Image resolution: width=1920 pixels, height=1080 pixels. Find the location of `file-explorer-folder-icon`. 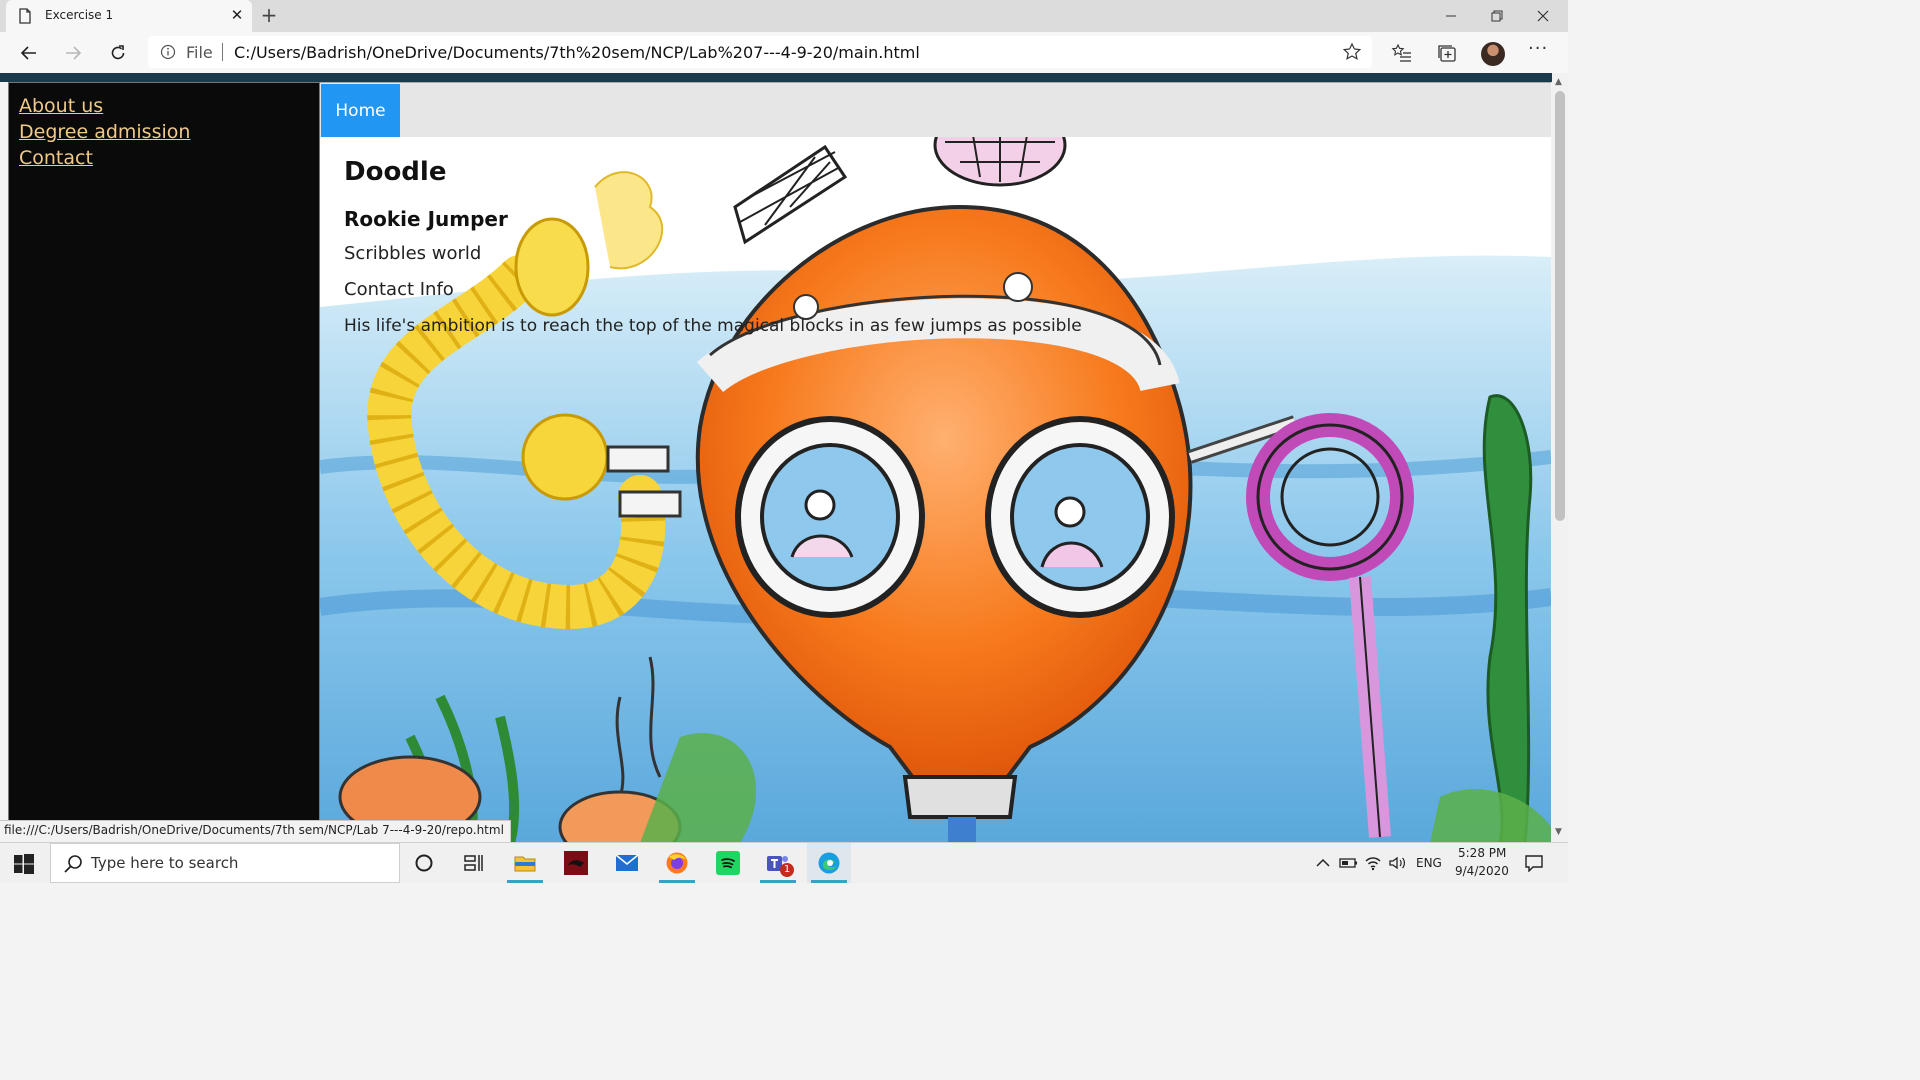

file-explorer-folder-icon is located at coordinates (525, 864).